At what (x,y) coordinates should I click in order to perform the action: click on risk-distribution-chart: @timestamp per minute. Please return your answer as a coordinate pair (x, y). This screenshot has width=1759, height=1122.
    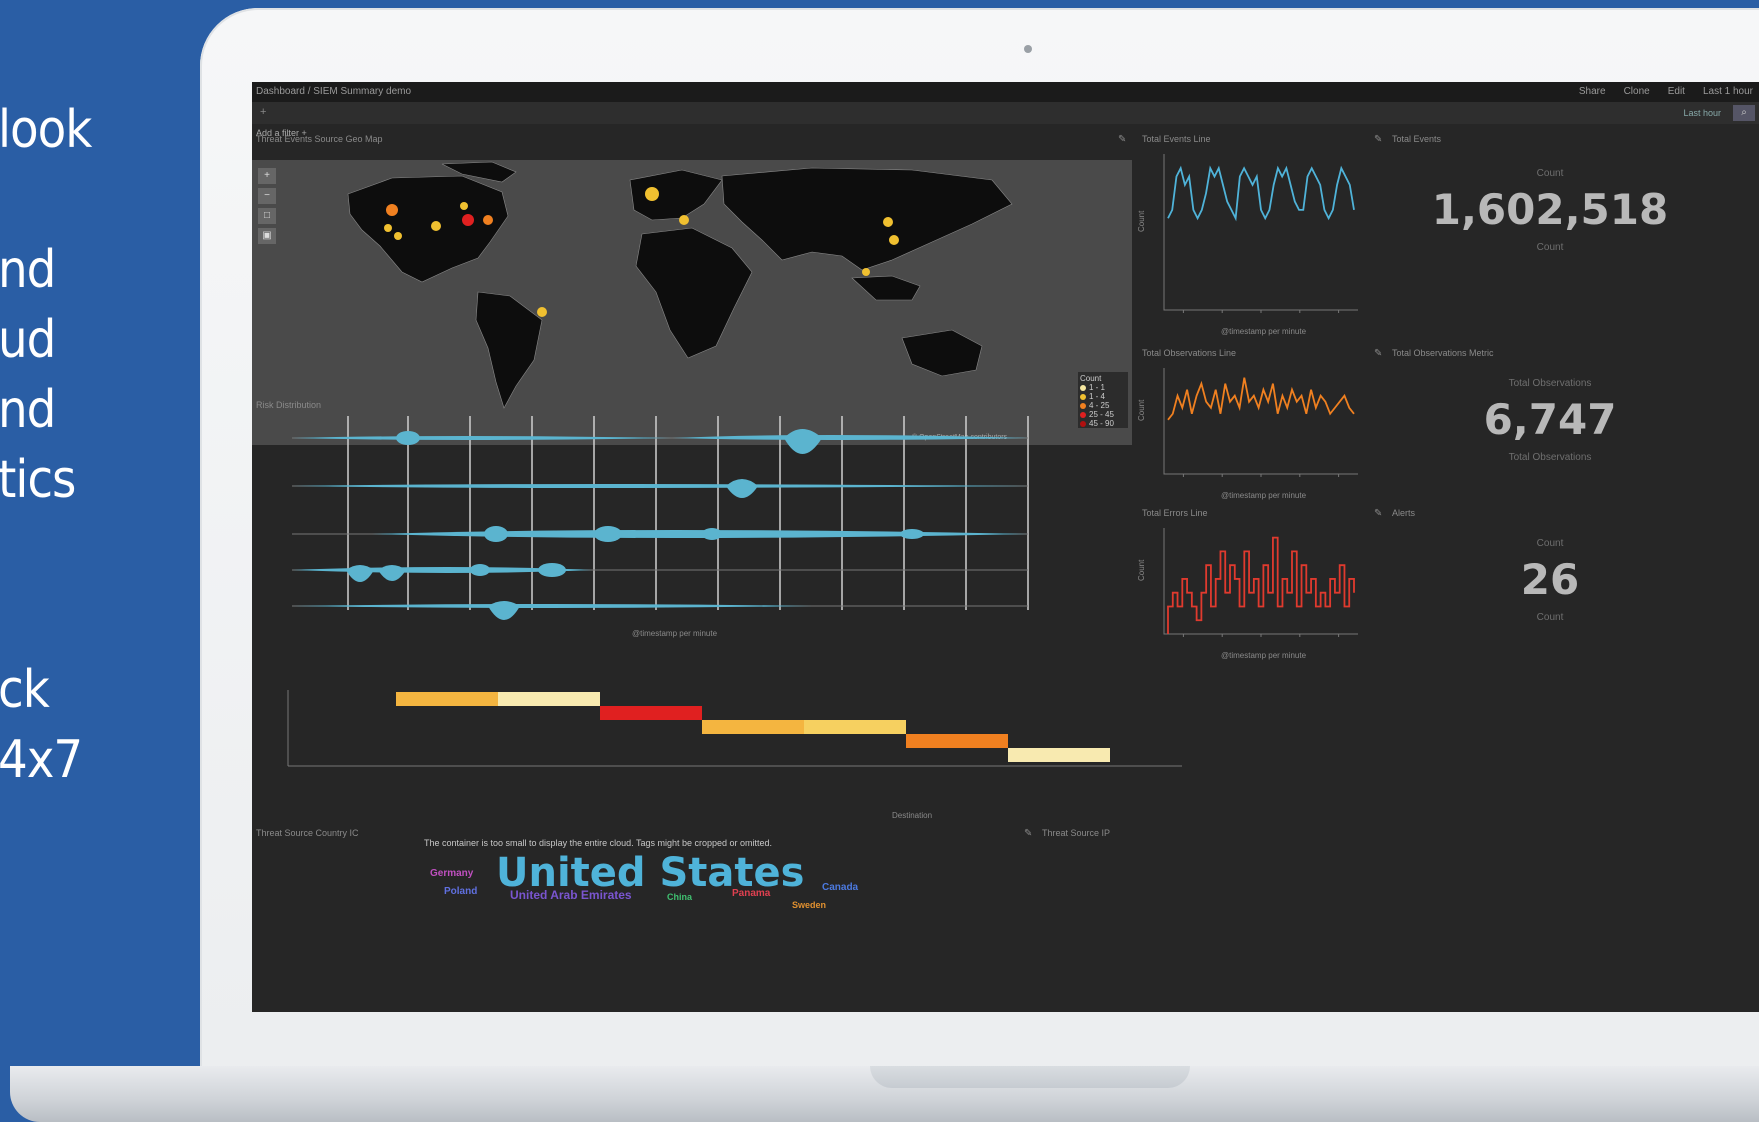
    Looking at the image, I should click on (660, 527).